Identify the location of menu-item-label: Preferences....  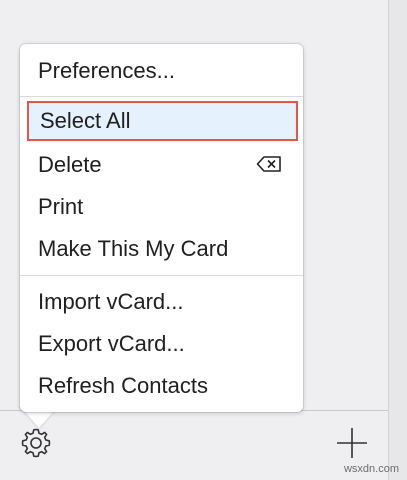
(106, 70).